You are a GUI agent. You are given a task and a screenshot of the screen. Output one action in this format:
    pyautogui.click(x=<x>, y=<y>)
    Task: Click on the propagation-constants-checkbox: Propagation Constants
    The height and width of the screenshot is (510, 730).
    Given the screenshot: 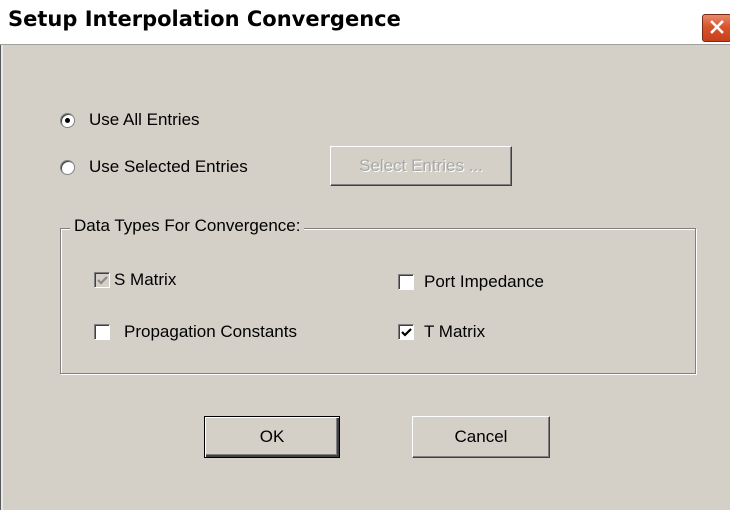 What is the action you would take?
    pyautogui.click(x=195, y=332)
    